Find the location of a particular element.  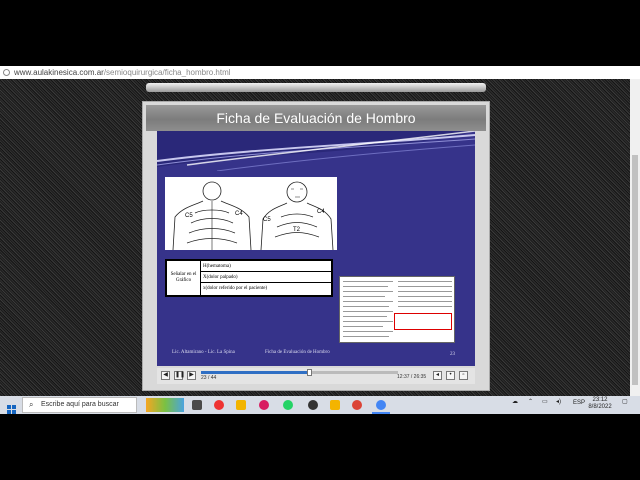

legend-header: Señalar en el Gráfico is located at coordinates (184, 278).